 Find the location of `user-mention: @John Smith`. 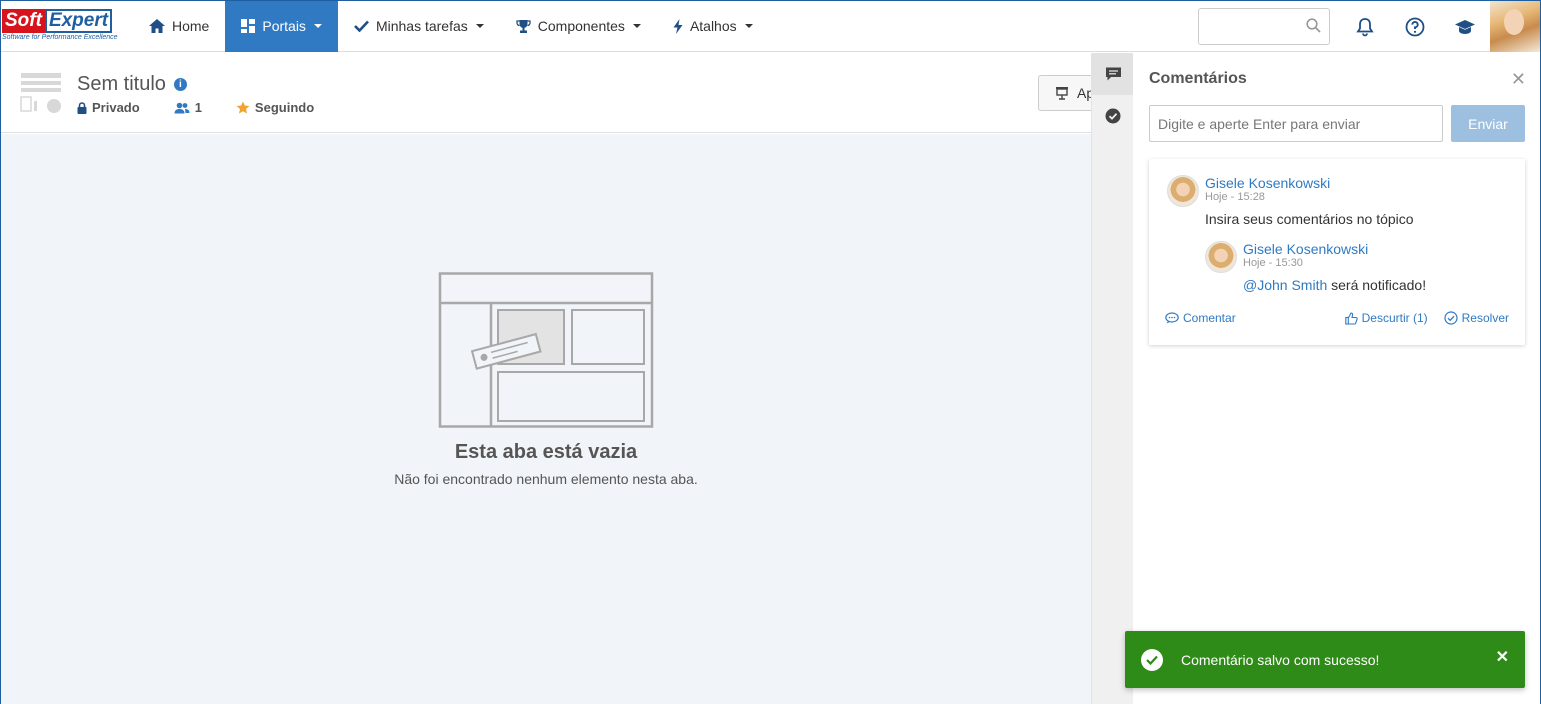

user-mention: @John Smith is located at coordinates (1285, 285).